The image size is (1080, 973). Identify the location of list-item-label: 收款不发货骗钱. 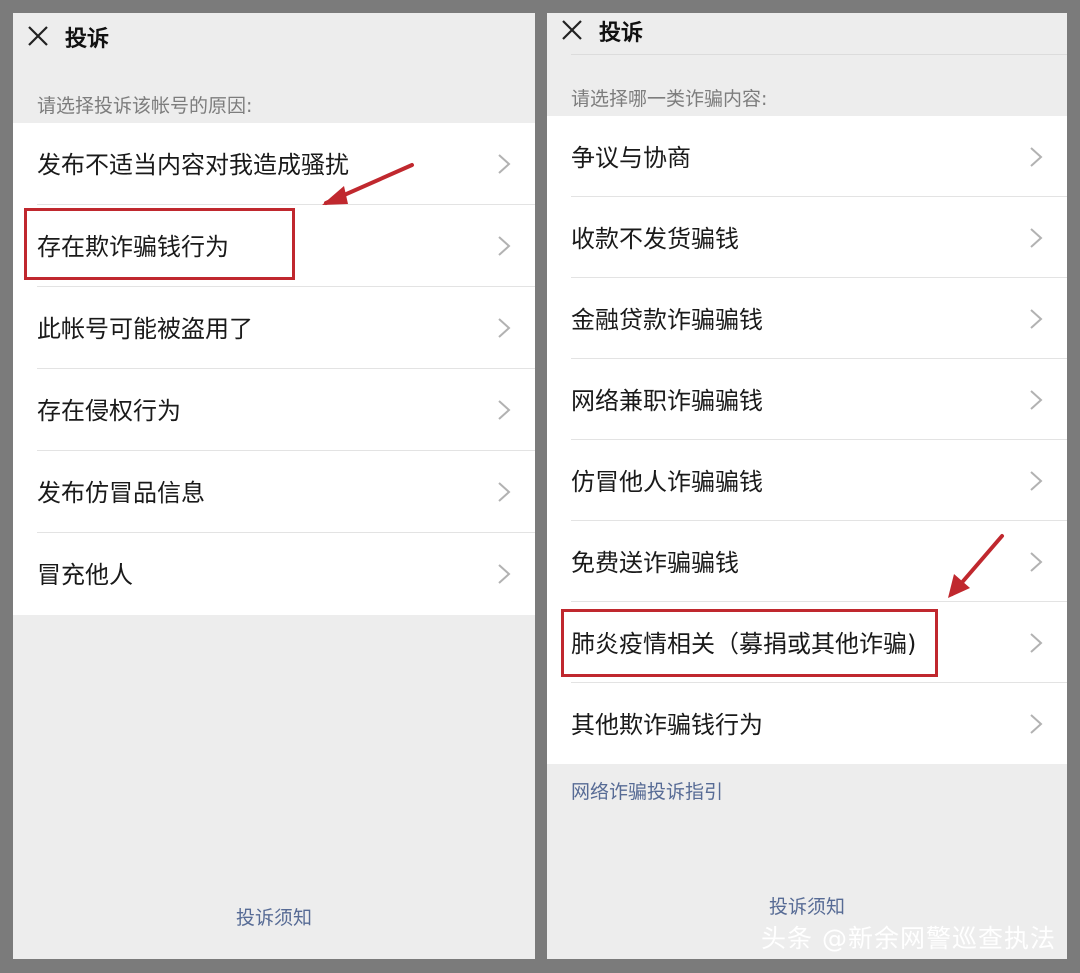
(655, 239).